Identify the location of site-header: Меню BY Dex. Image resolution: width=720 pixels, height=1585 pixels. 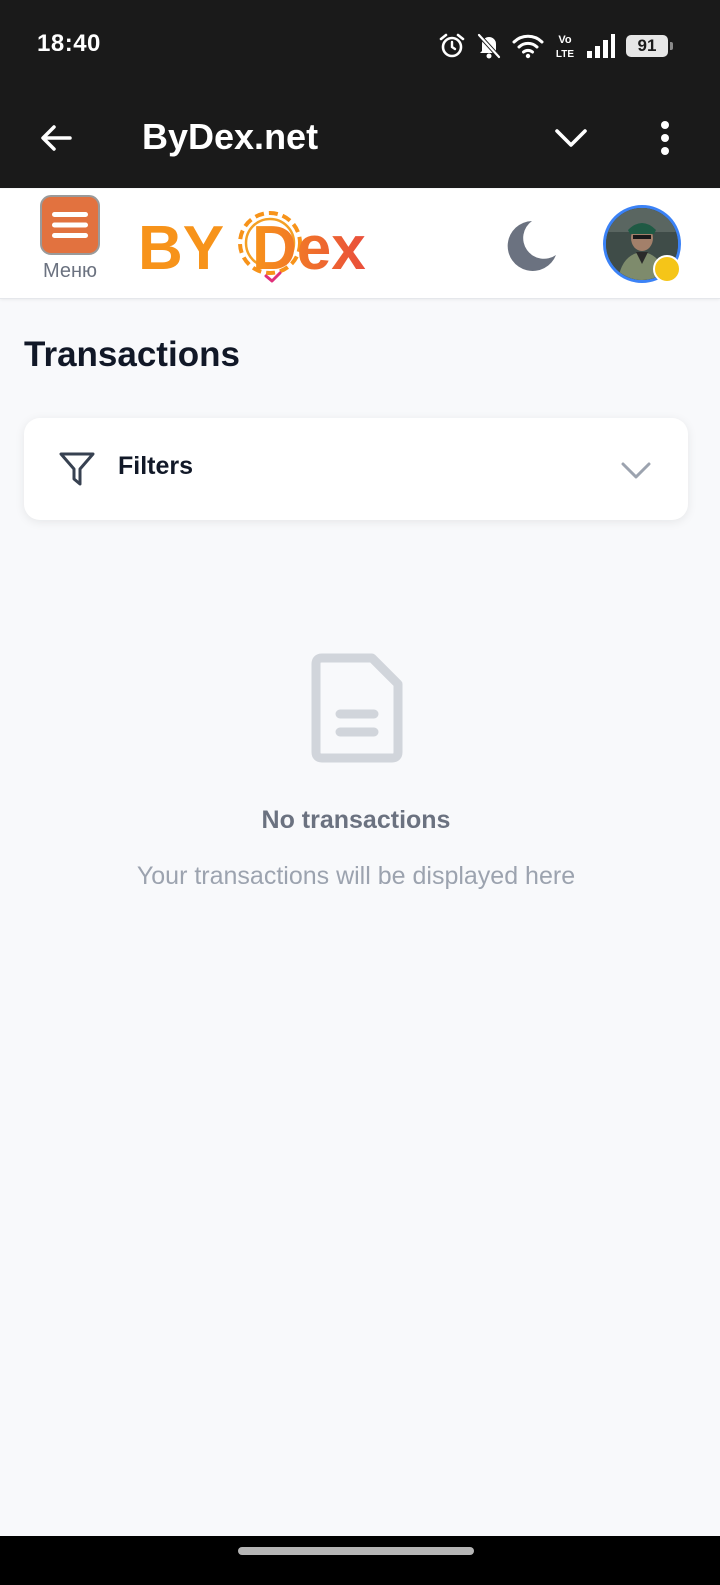
(360, 244).